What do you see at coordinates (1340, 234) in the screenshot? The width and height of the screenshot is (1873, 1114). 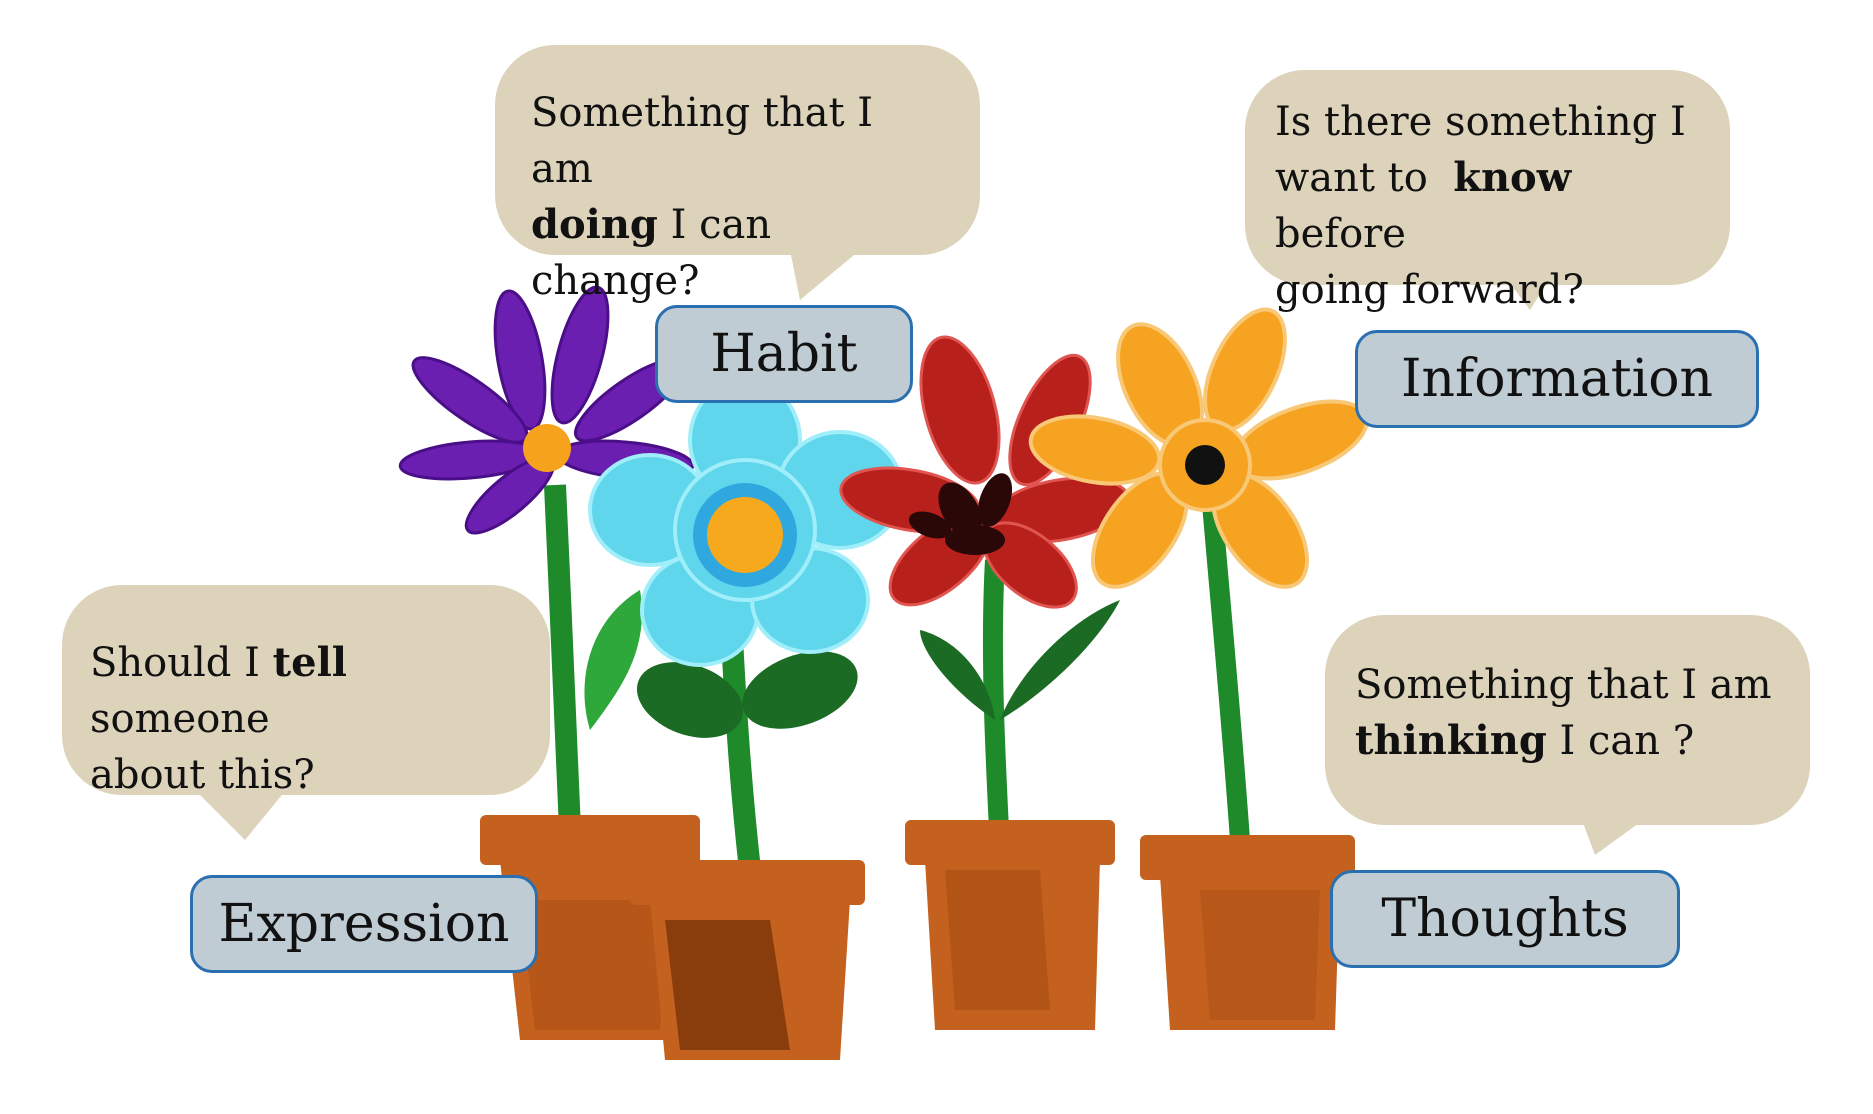 I see `information-question-line2-end: before` at bounding box center [1340, 234].